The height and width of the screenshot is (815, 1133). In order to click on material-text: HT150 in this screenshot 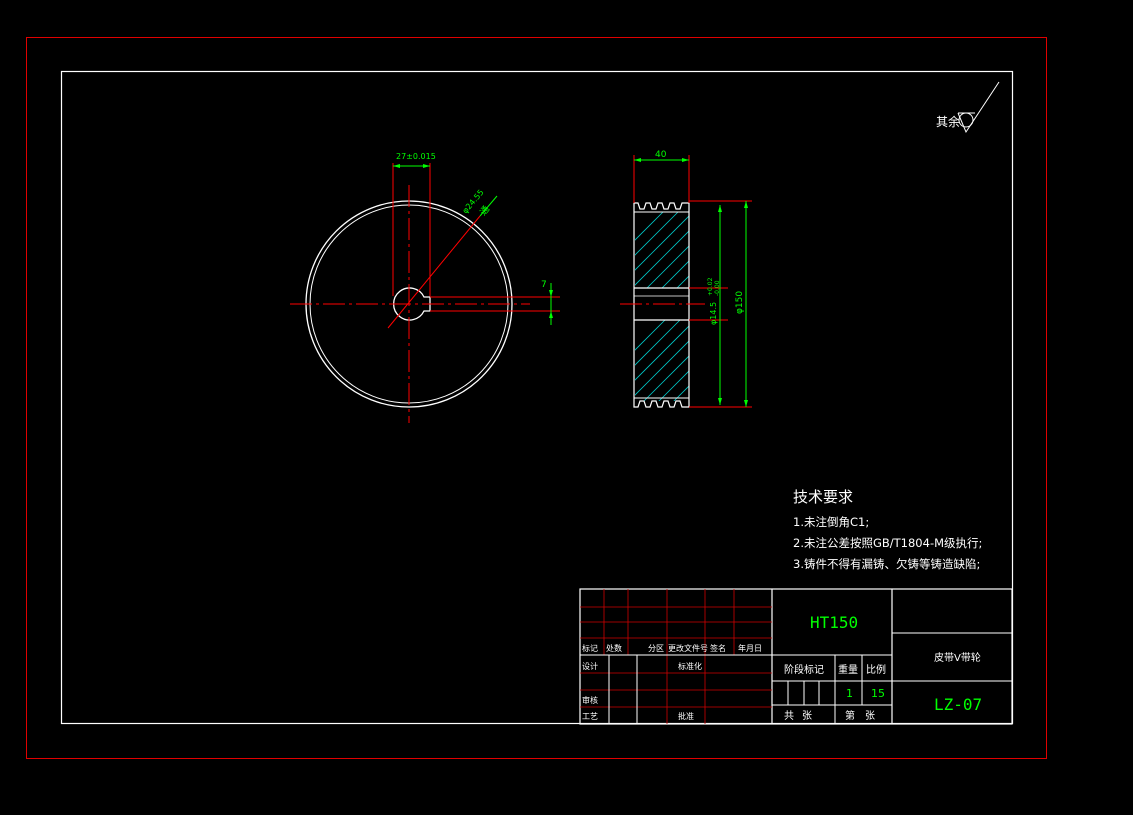, I will do `click(834, 622)`.